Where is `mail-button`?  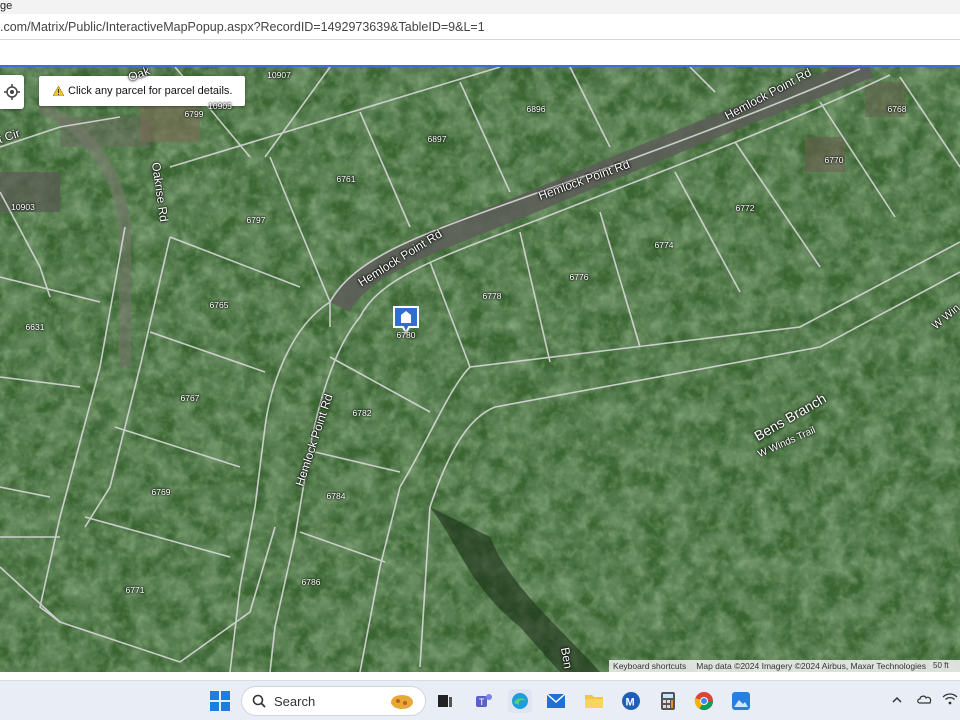
mail-button is located at coordinates (556, 701).